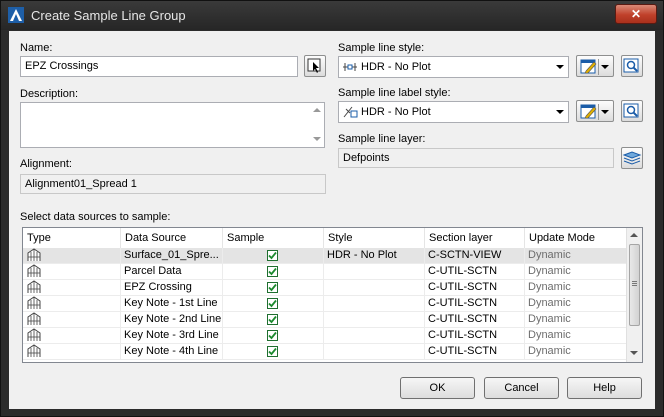 Image resolution: width=664 pixels, height=417 pixels. What do you see at coordinates (453, 112) in the screenshot?
I see `sample-line-label-style-combo: HDR - No Plot` at bounding box center [453, 112].